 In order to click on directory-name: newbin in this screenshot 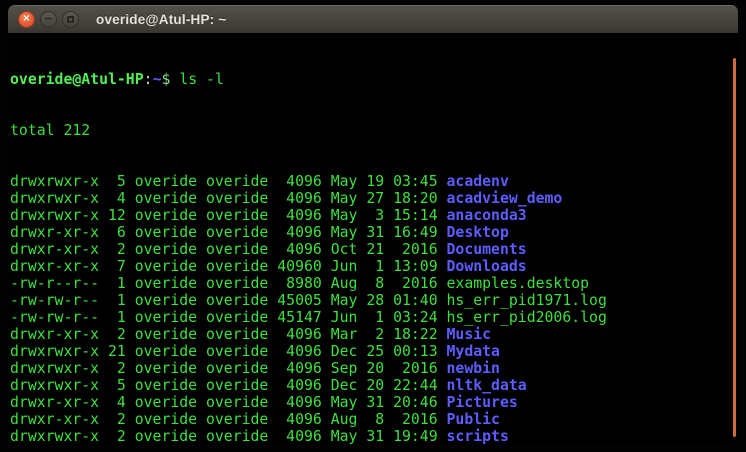, I will do `click(473, 368)`.